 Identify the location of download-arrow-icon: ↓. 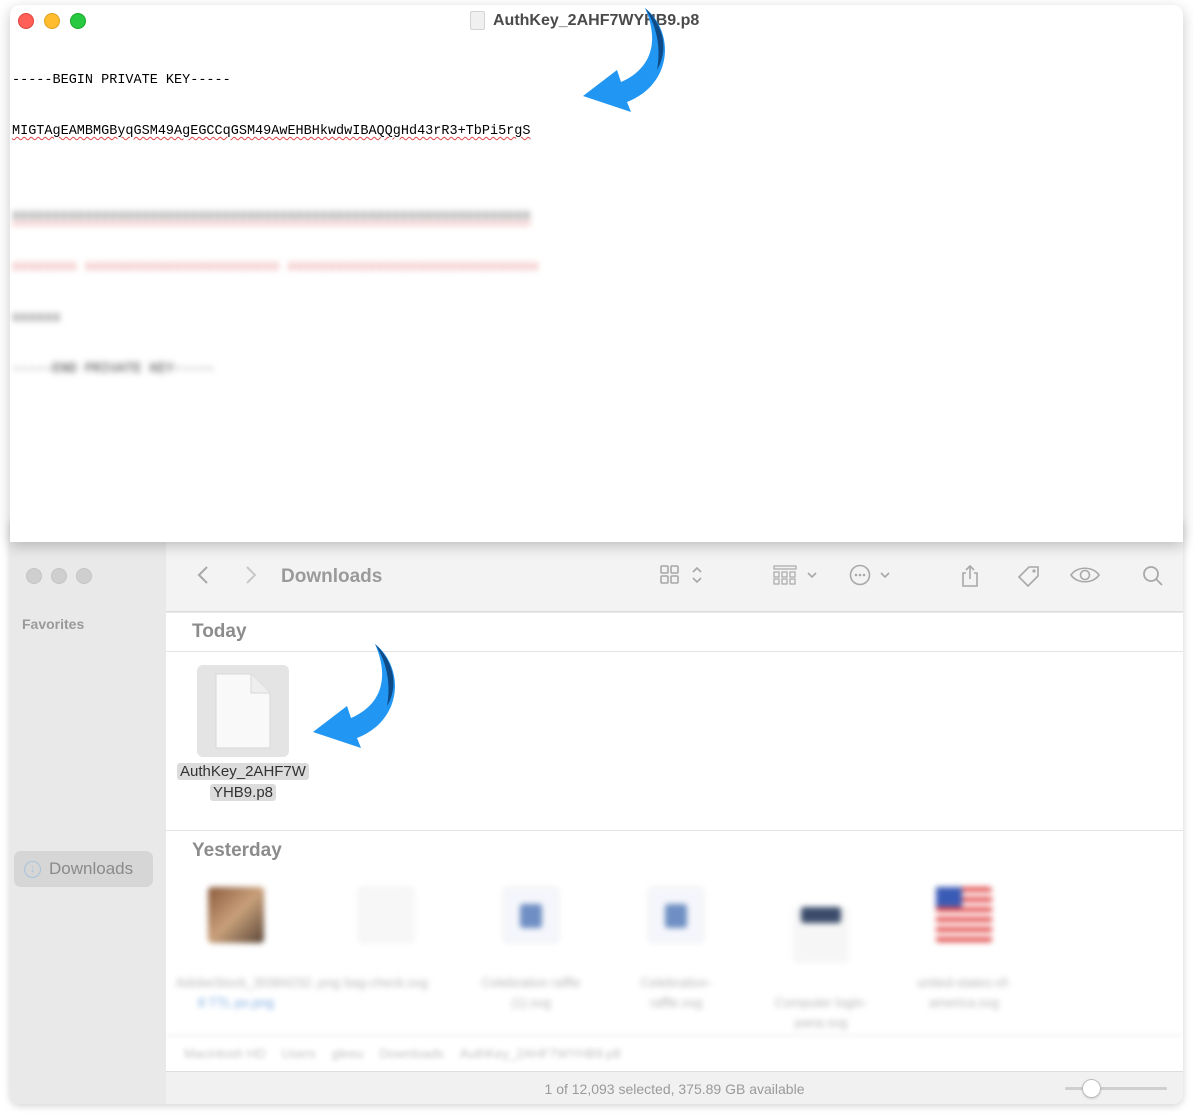
(32, 869).